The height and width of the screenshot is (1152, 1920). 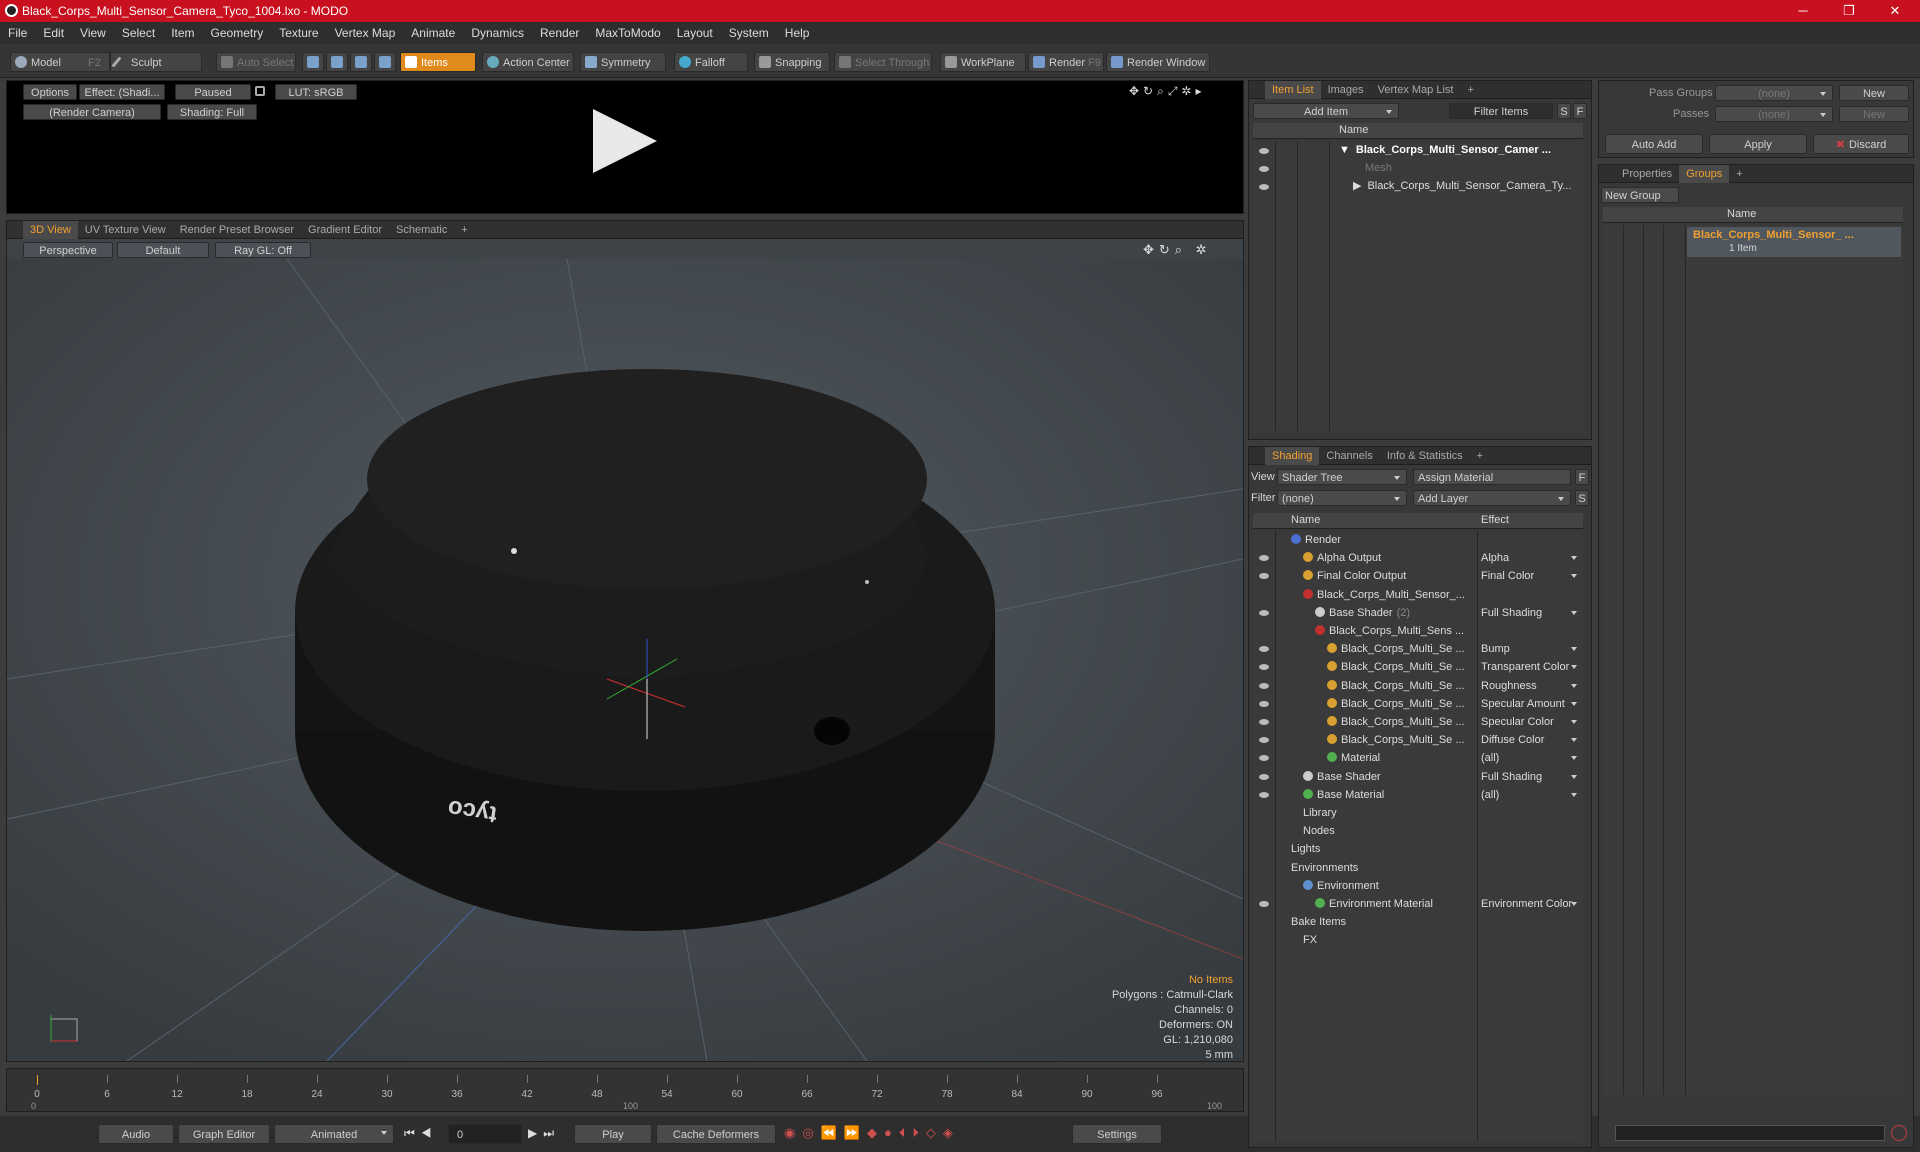 I want to click on graph-editor-button: Graph Editor, so click(x=224, y=1134).